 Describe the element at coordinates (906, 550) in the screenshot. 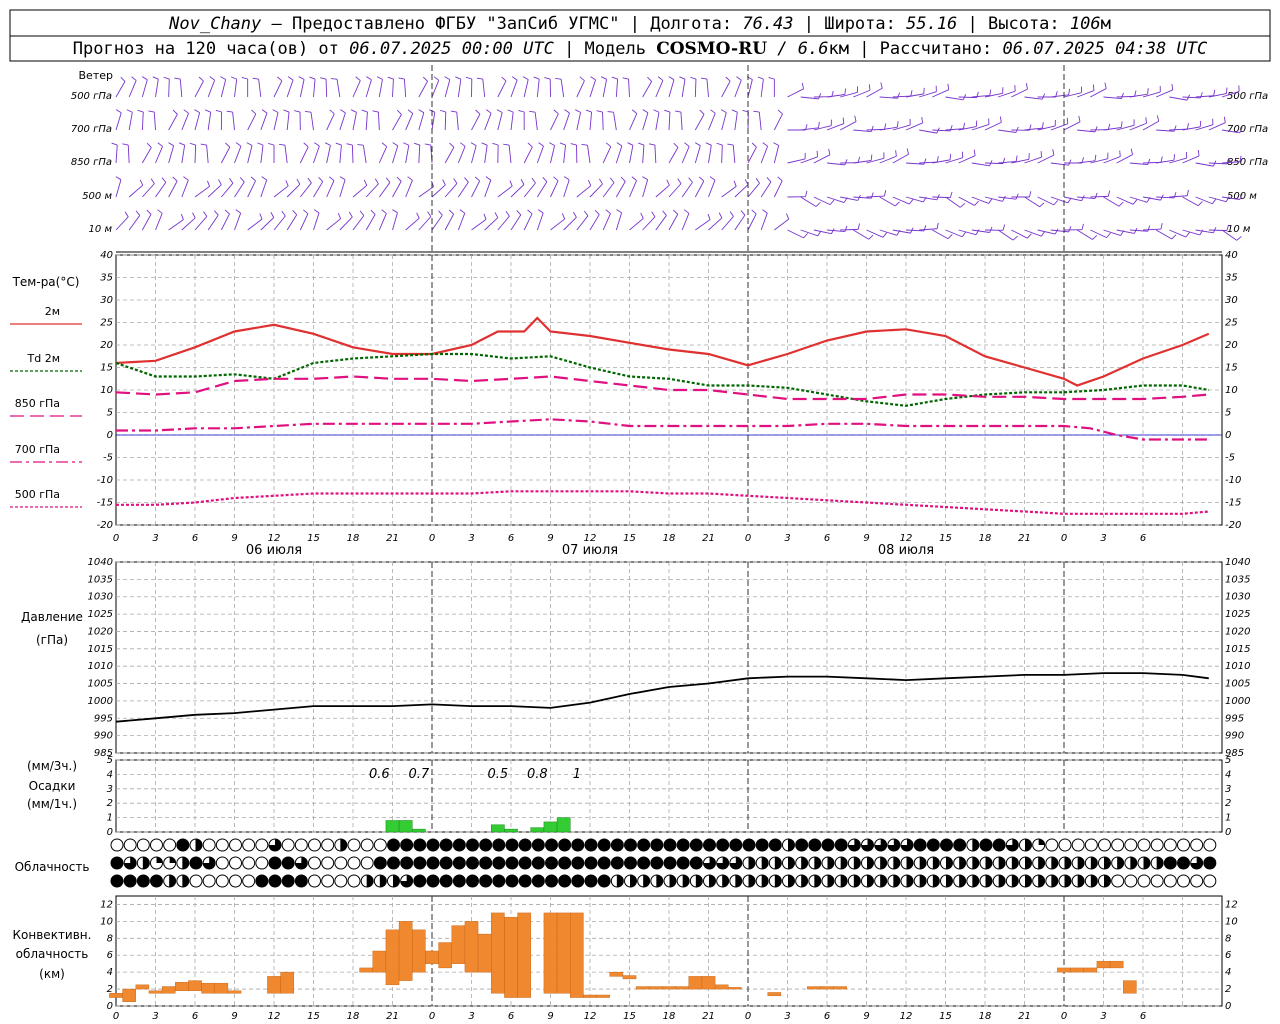

I see `date-label: 08 июля` at that location.